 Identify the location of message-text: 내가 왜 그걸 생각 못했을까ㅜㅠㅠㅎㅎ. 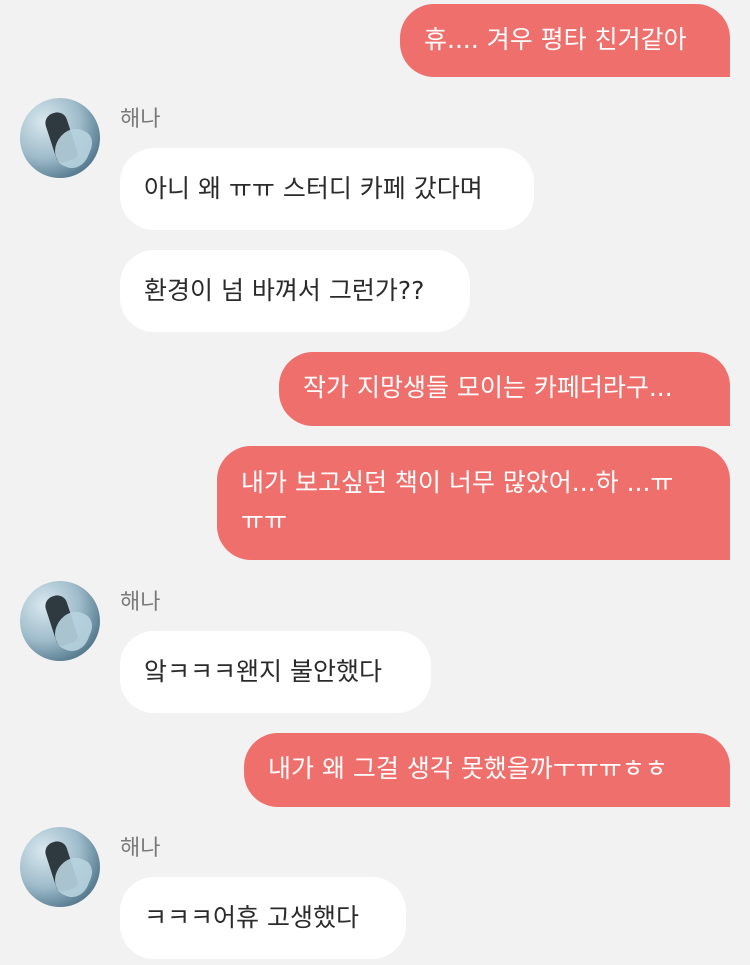
(468, 768).